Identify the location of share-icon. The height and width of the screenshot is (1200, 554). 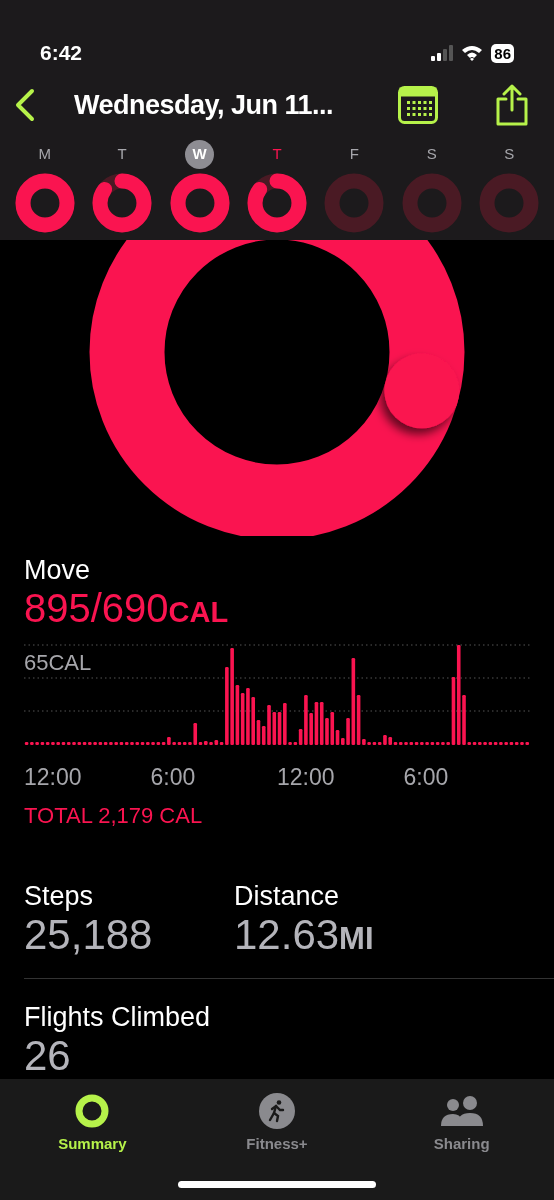
(512, 105).